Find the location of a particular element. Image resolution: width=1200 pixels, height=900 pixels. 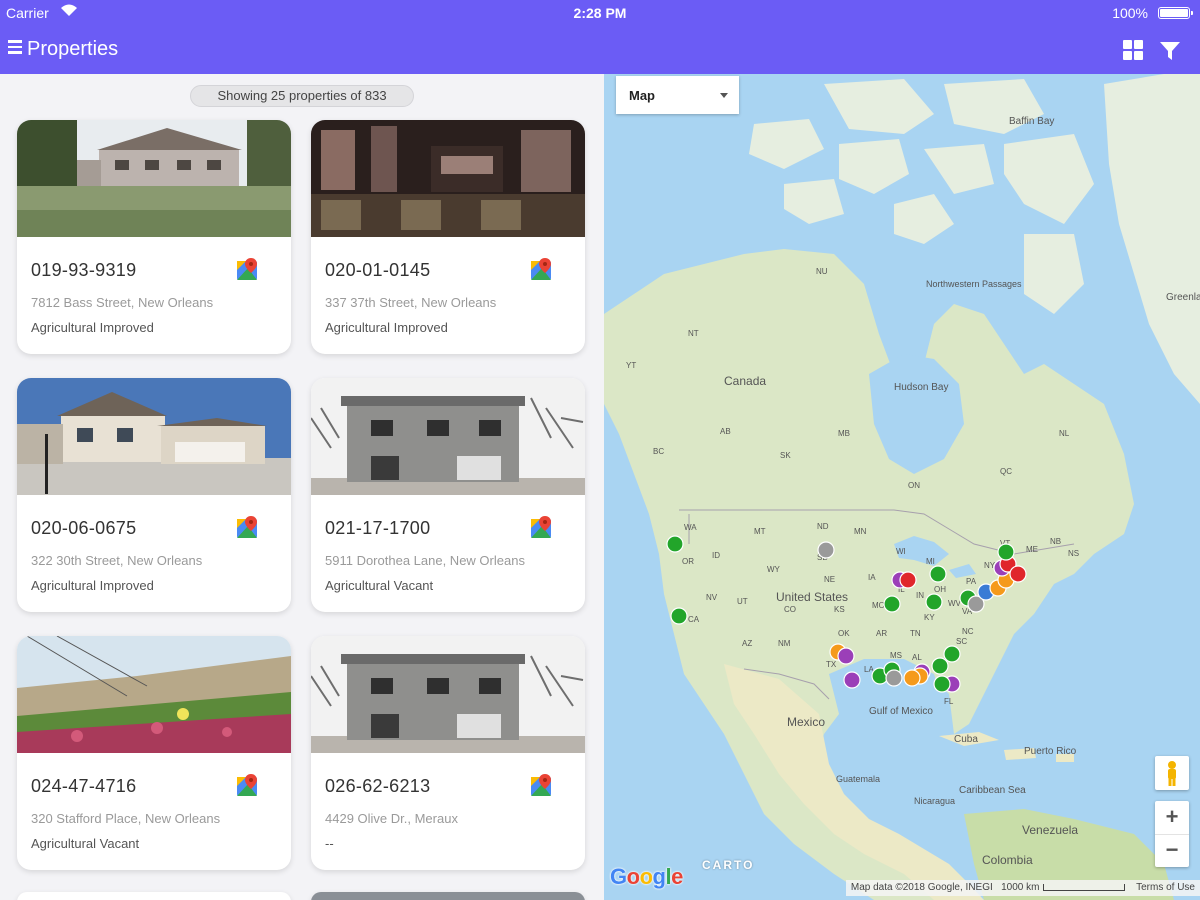

map-label: WI is located at coordinates (901, 551).